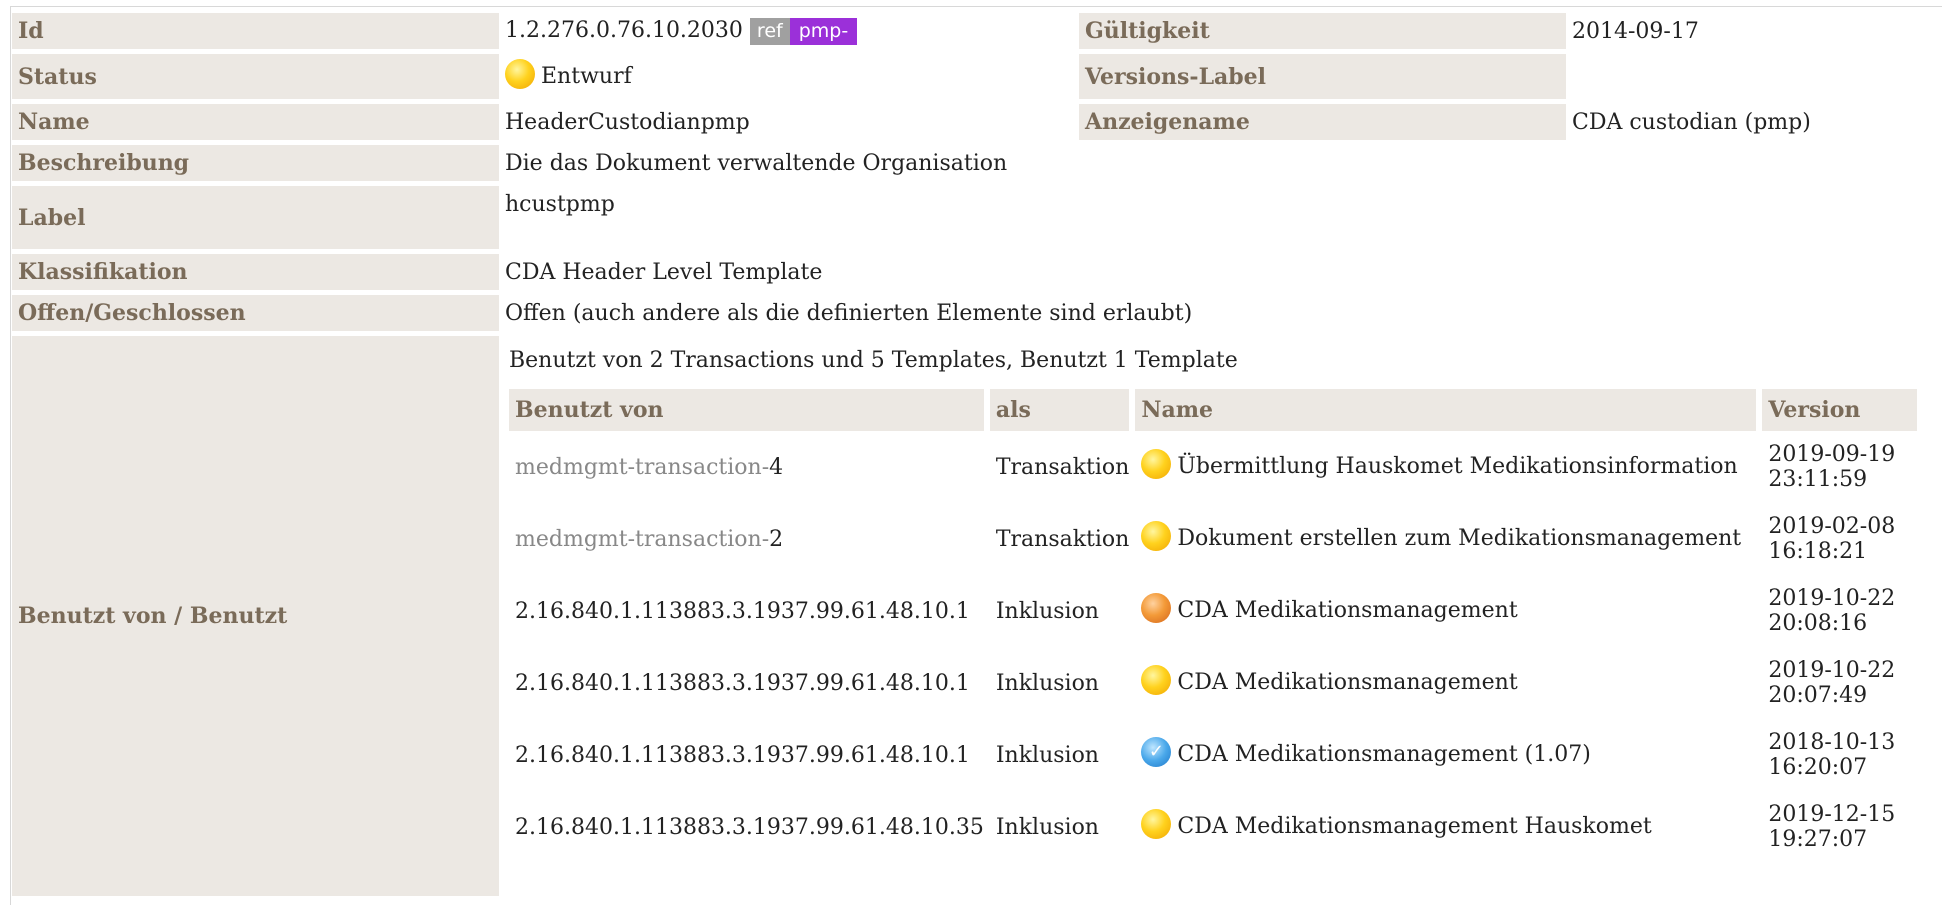 This screenshot has height=905, width=1942. I want to click on column-header-benutzt-von: Benutzt von, so click(749, 410).